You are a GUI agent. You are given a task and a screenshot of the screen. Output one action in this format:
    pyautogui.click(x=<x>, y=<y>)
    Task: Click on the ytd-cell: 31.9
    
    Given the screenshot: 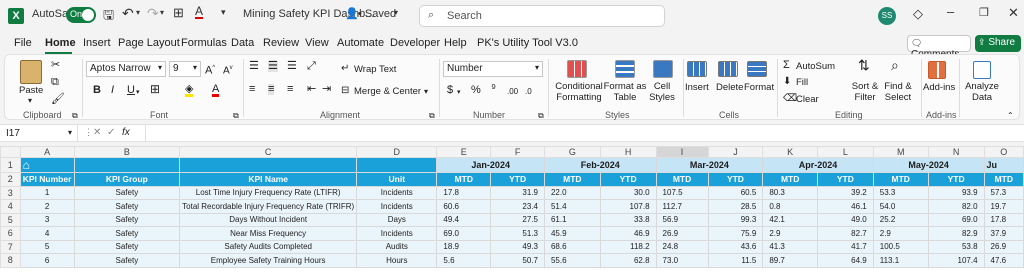 What is the action you would take?
    pyautogui.click(x=517, y=192)
    